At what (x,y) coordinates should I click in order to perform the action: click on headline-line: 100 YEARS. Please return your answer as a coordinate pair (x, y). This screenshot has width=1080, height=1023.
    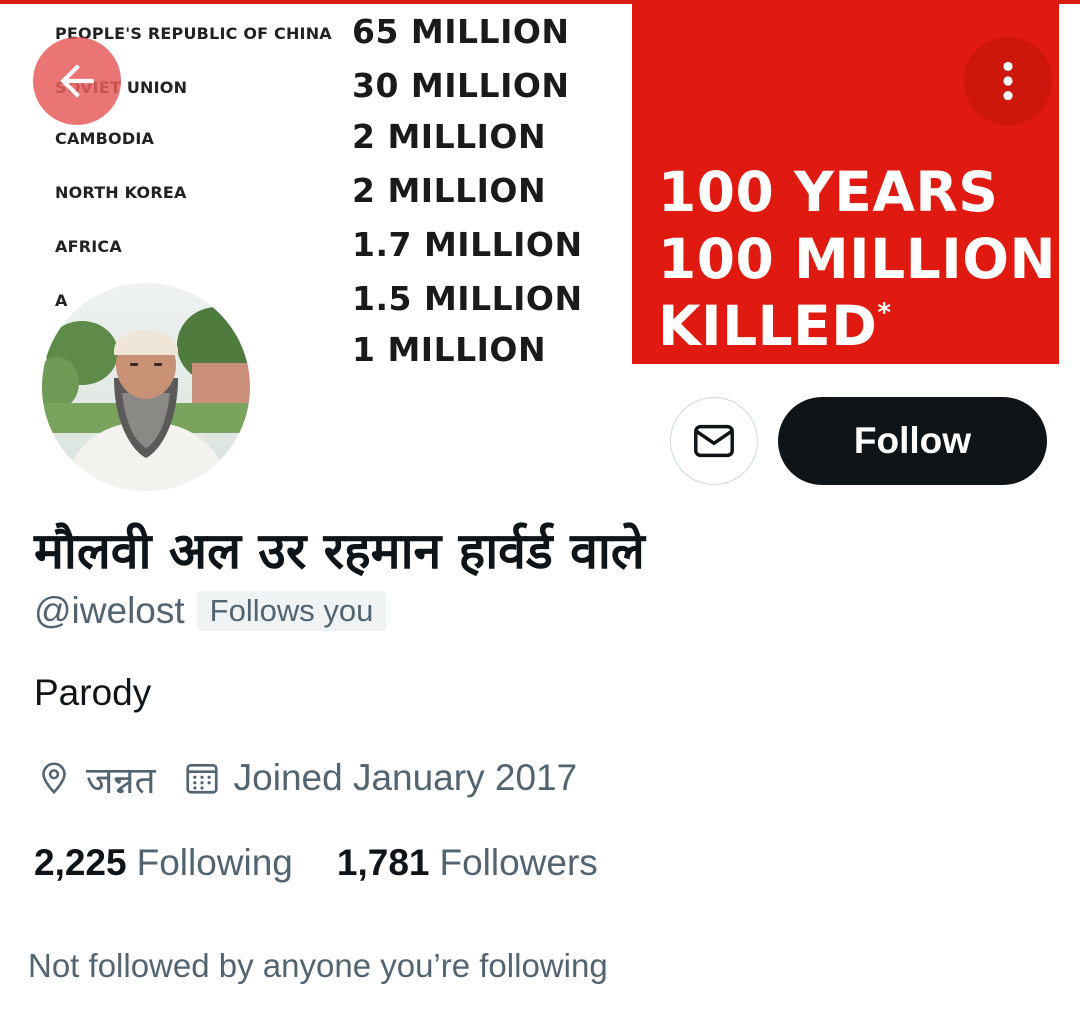
    Looking at the image, I should click on (828, 192).